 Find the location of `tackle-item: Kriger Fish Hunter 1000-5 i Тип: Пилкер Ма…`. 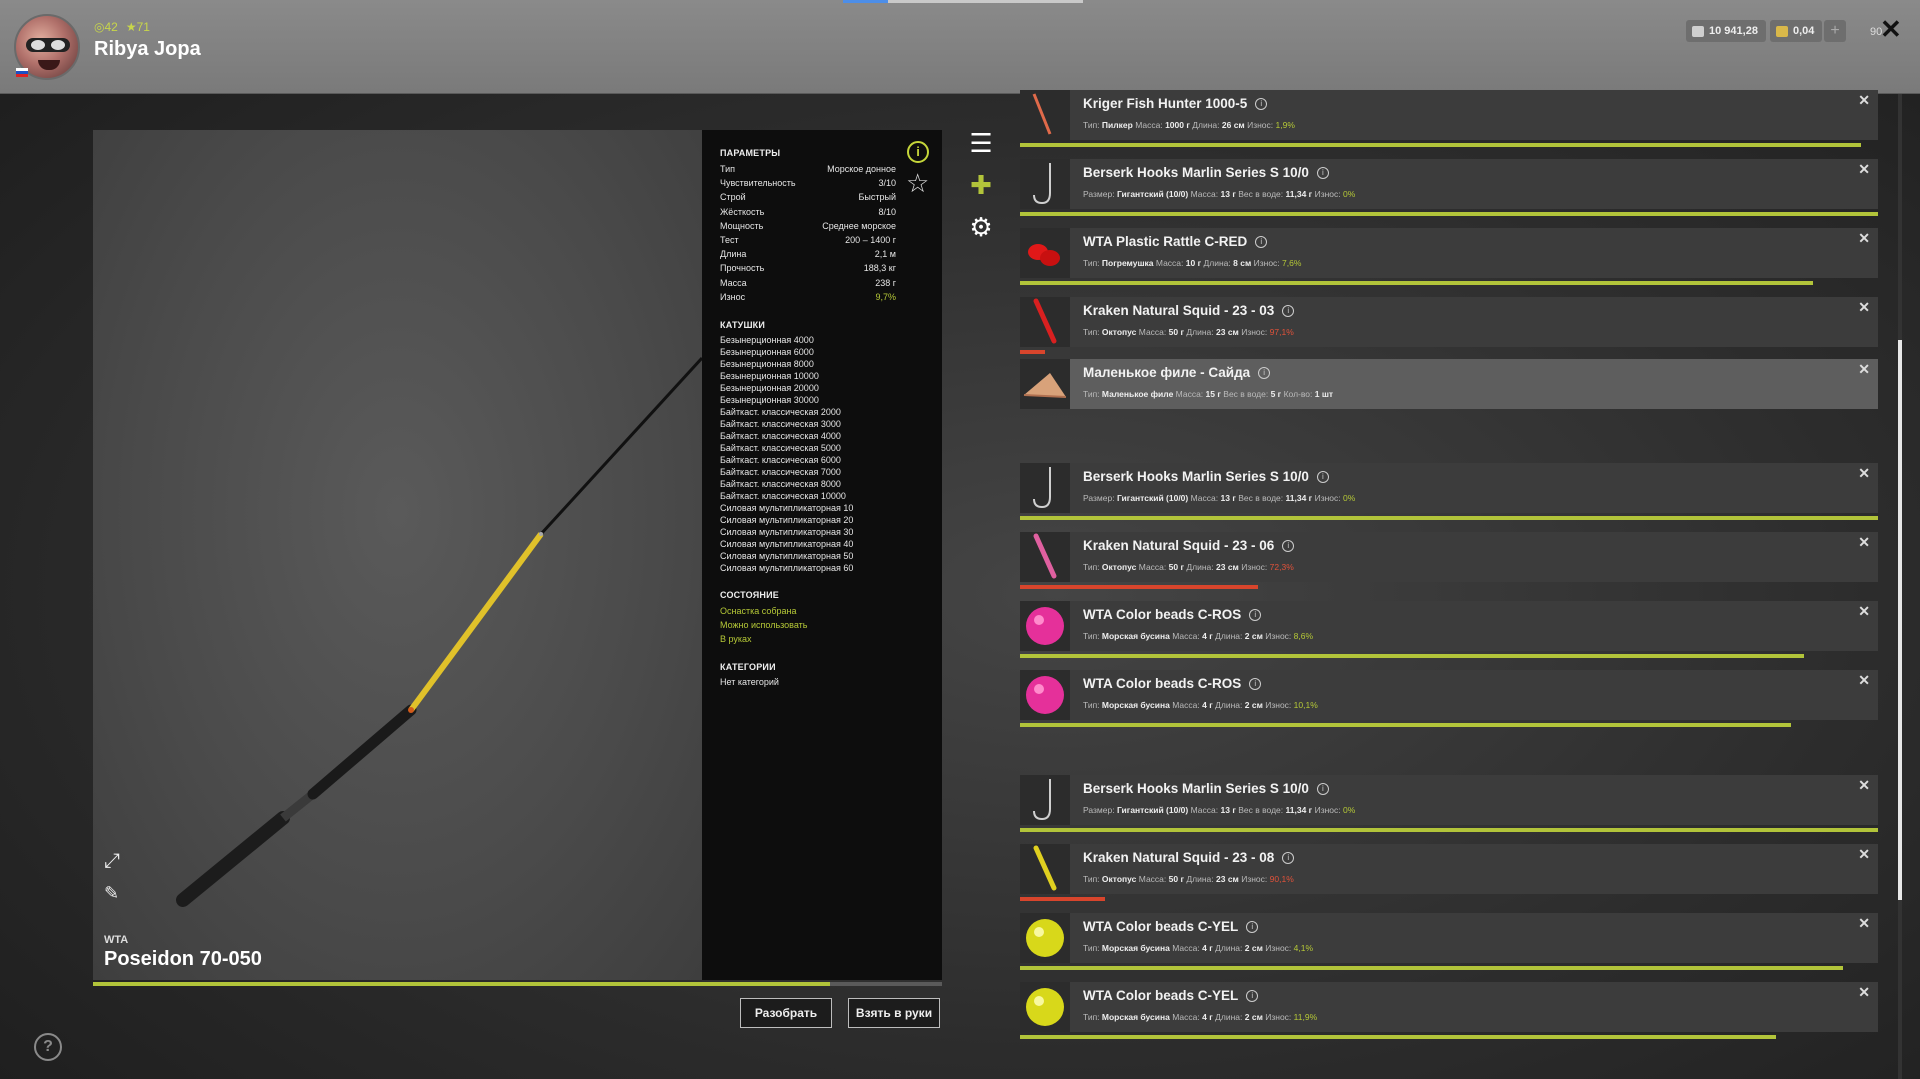

tackle-item: Kriger Fish Hunter 1000-5 i Тип: Пилкер Ма… is located at coordinates (1449, 118).